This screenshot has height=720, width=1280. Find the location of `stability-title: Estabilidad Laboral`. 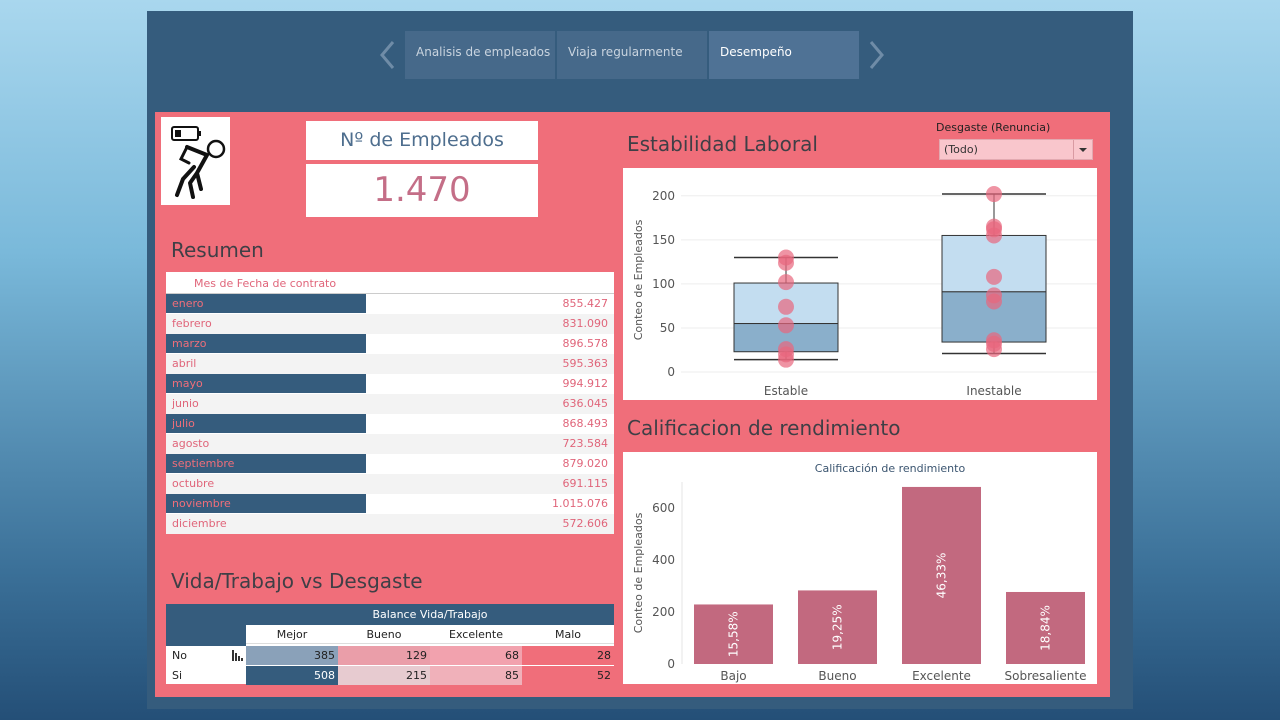

stability-title: Estabilidad Laboral is located at coordinates (722, 144).